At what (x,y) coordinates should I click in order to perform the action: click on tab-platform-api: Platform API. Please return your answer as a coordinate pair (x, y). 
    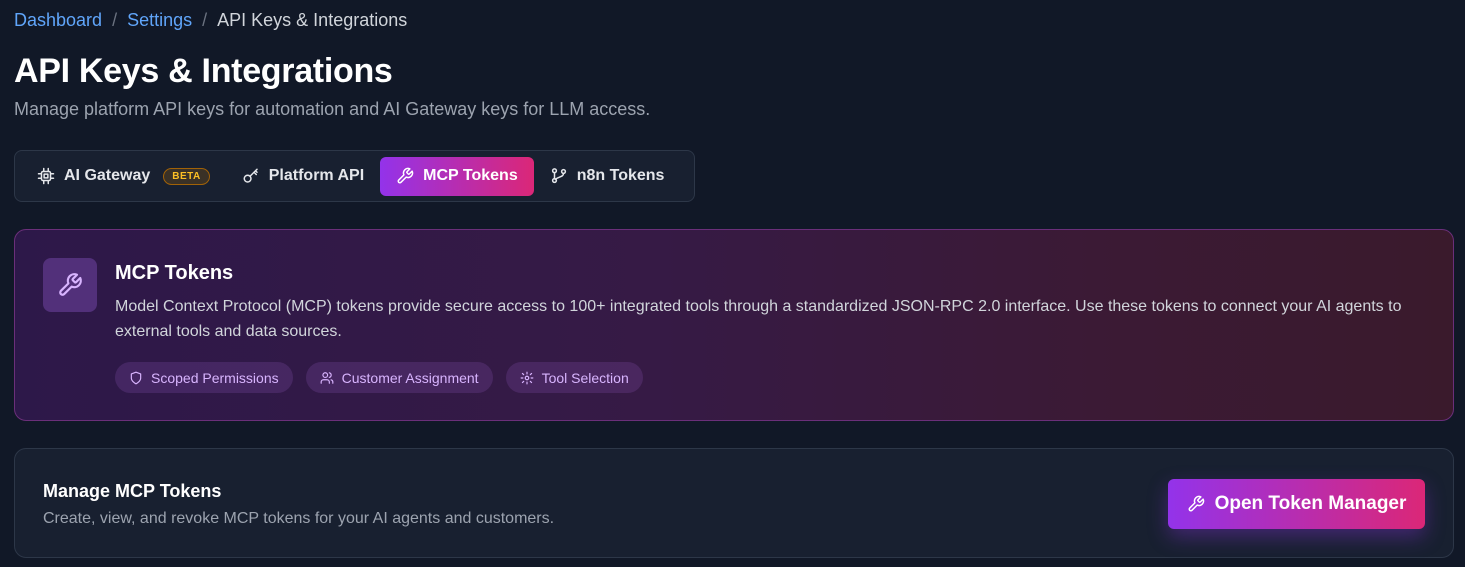
    Looking at the image, I should click on (303, 176).